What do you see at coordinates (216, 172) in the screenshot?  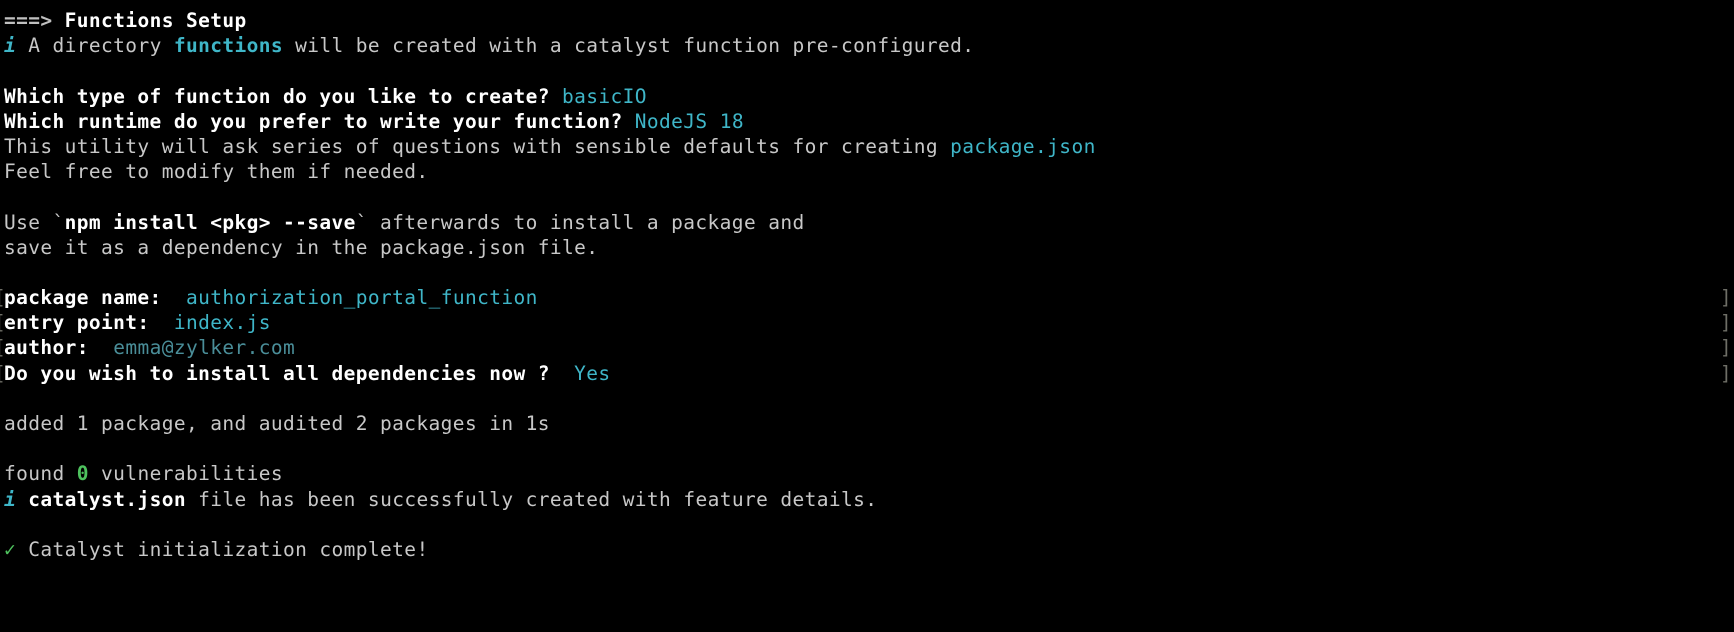 I see `utility-notice-text-2: Feel free to modify them if needed.` at bounding box center [216, 172].